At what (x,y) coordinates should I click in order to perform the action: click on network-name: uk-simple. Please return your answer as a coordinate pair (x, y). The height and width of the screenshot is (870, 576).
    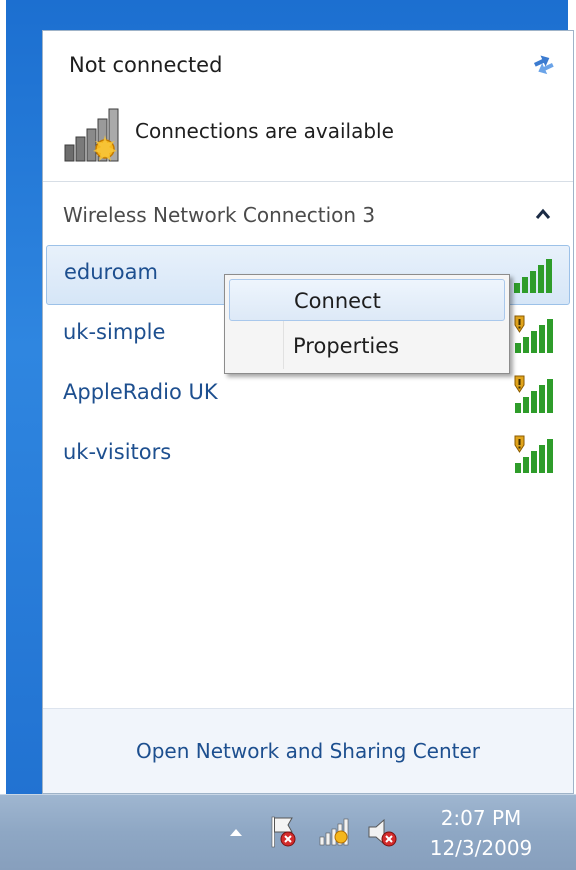
    Looking at the image, I should click on (114, 332).